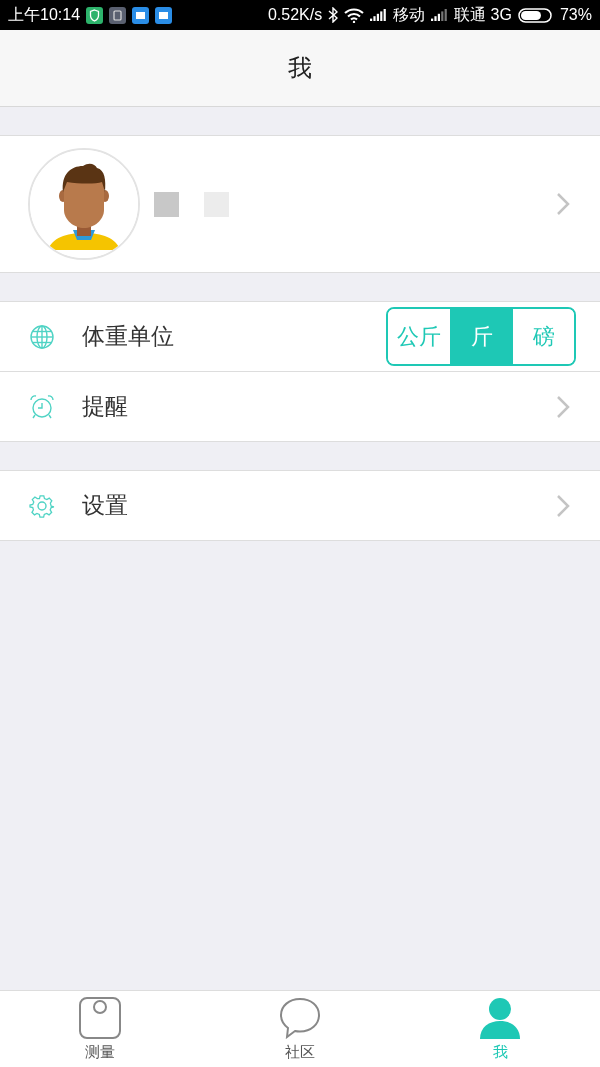 The height and width of the screenshot is (1067, 600). I want to click on row-label: 提醒, so click(105, 406).